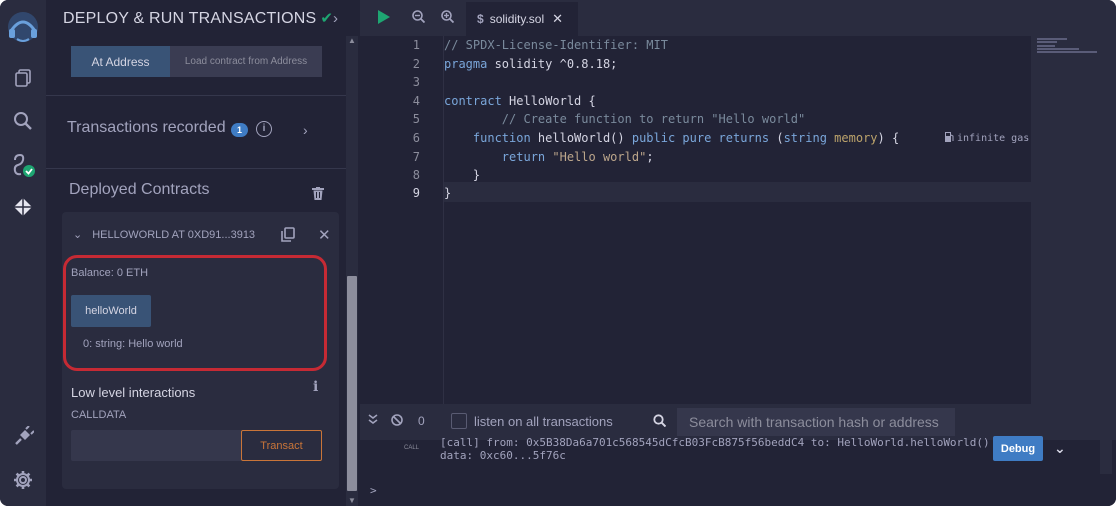 The image size is (1116, 506). What do you see at coordinates (133, 392) in the screenshot?
I see `low-level-interactions-title: Low level interactions` at bounding box center [133, 392].